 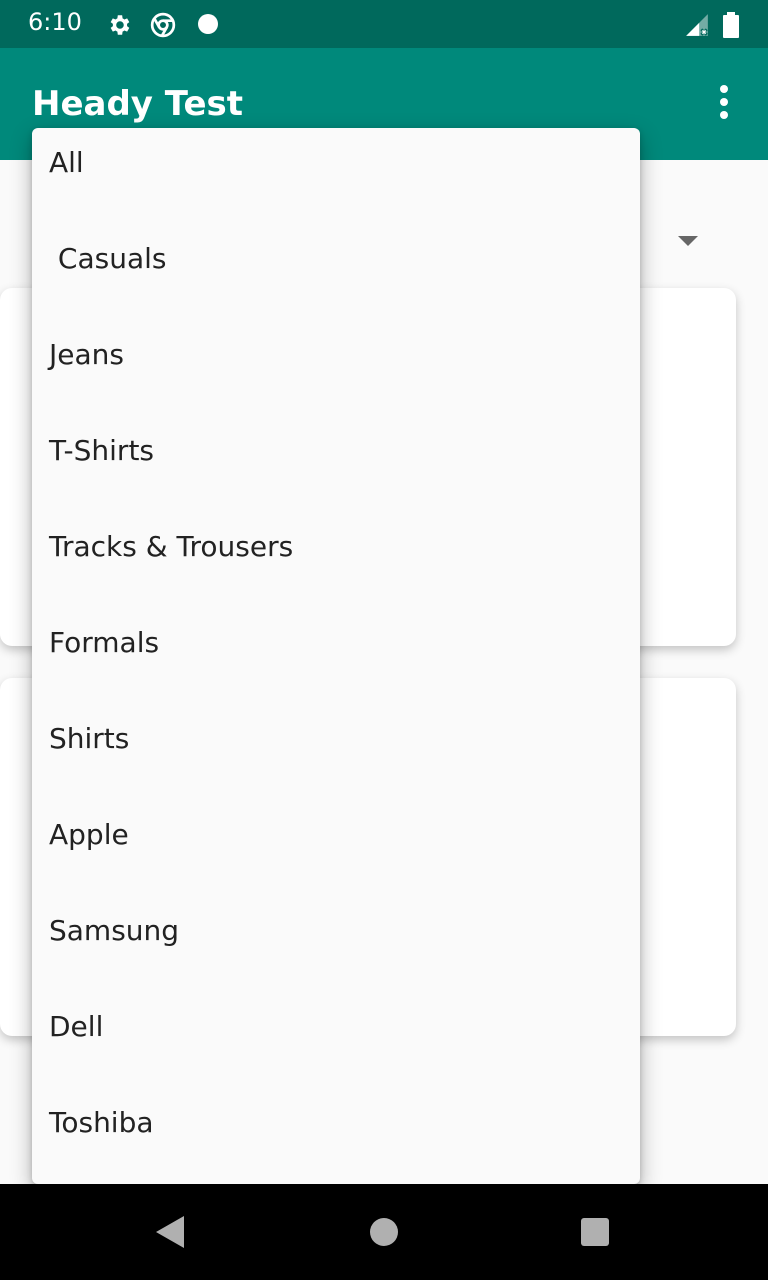 I want to click on status-bar: 6:10, so click(x=384, y=24).